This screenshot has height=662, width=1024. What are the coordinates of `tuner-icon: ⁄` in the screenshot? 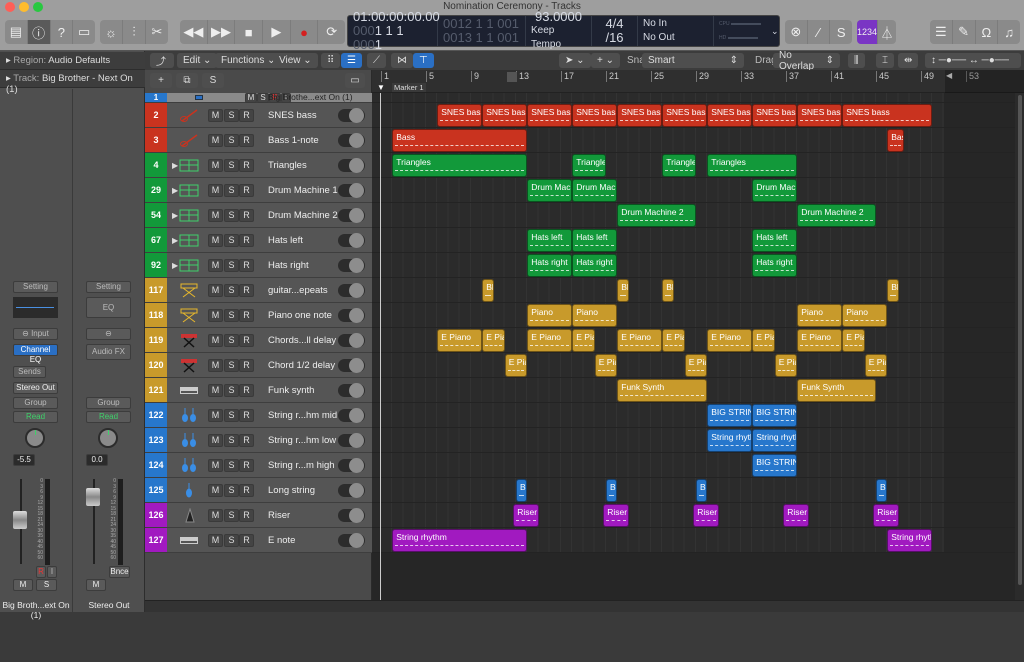 It's located at (819, 32).